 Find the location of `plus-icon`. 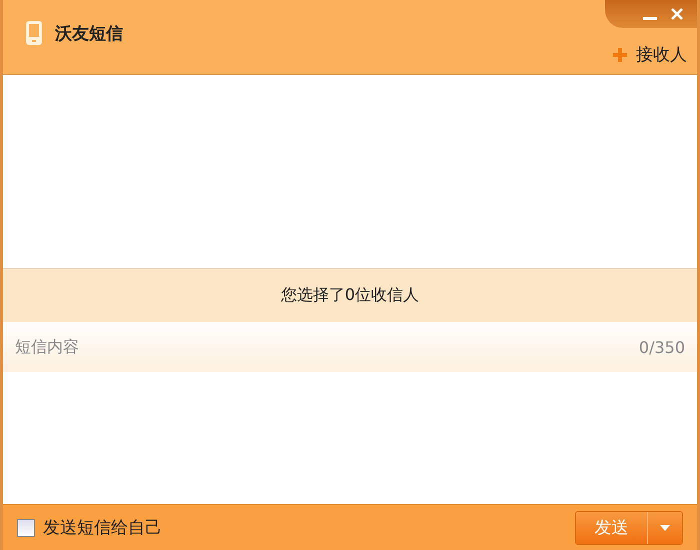

plus-icon is located at coordinates (620, 54).